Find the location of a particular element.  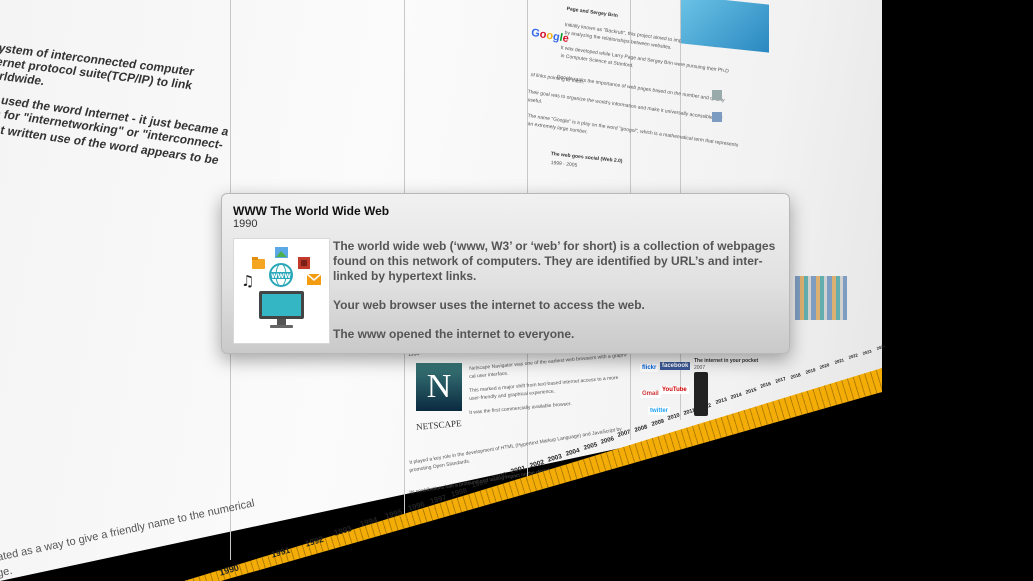

mobile-year: 2007 is located at coordinates (700, 368).